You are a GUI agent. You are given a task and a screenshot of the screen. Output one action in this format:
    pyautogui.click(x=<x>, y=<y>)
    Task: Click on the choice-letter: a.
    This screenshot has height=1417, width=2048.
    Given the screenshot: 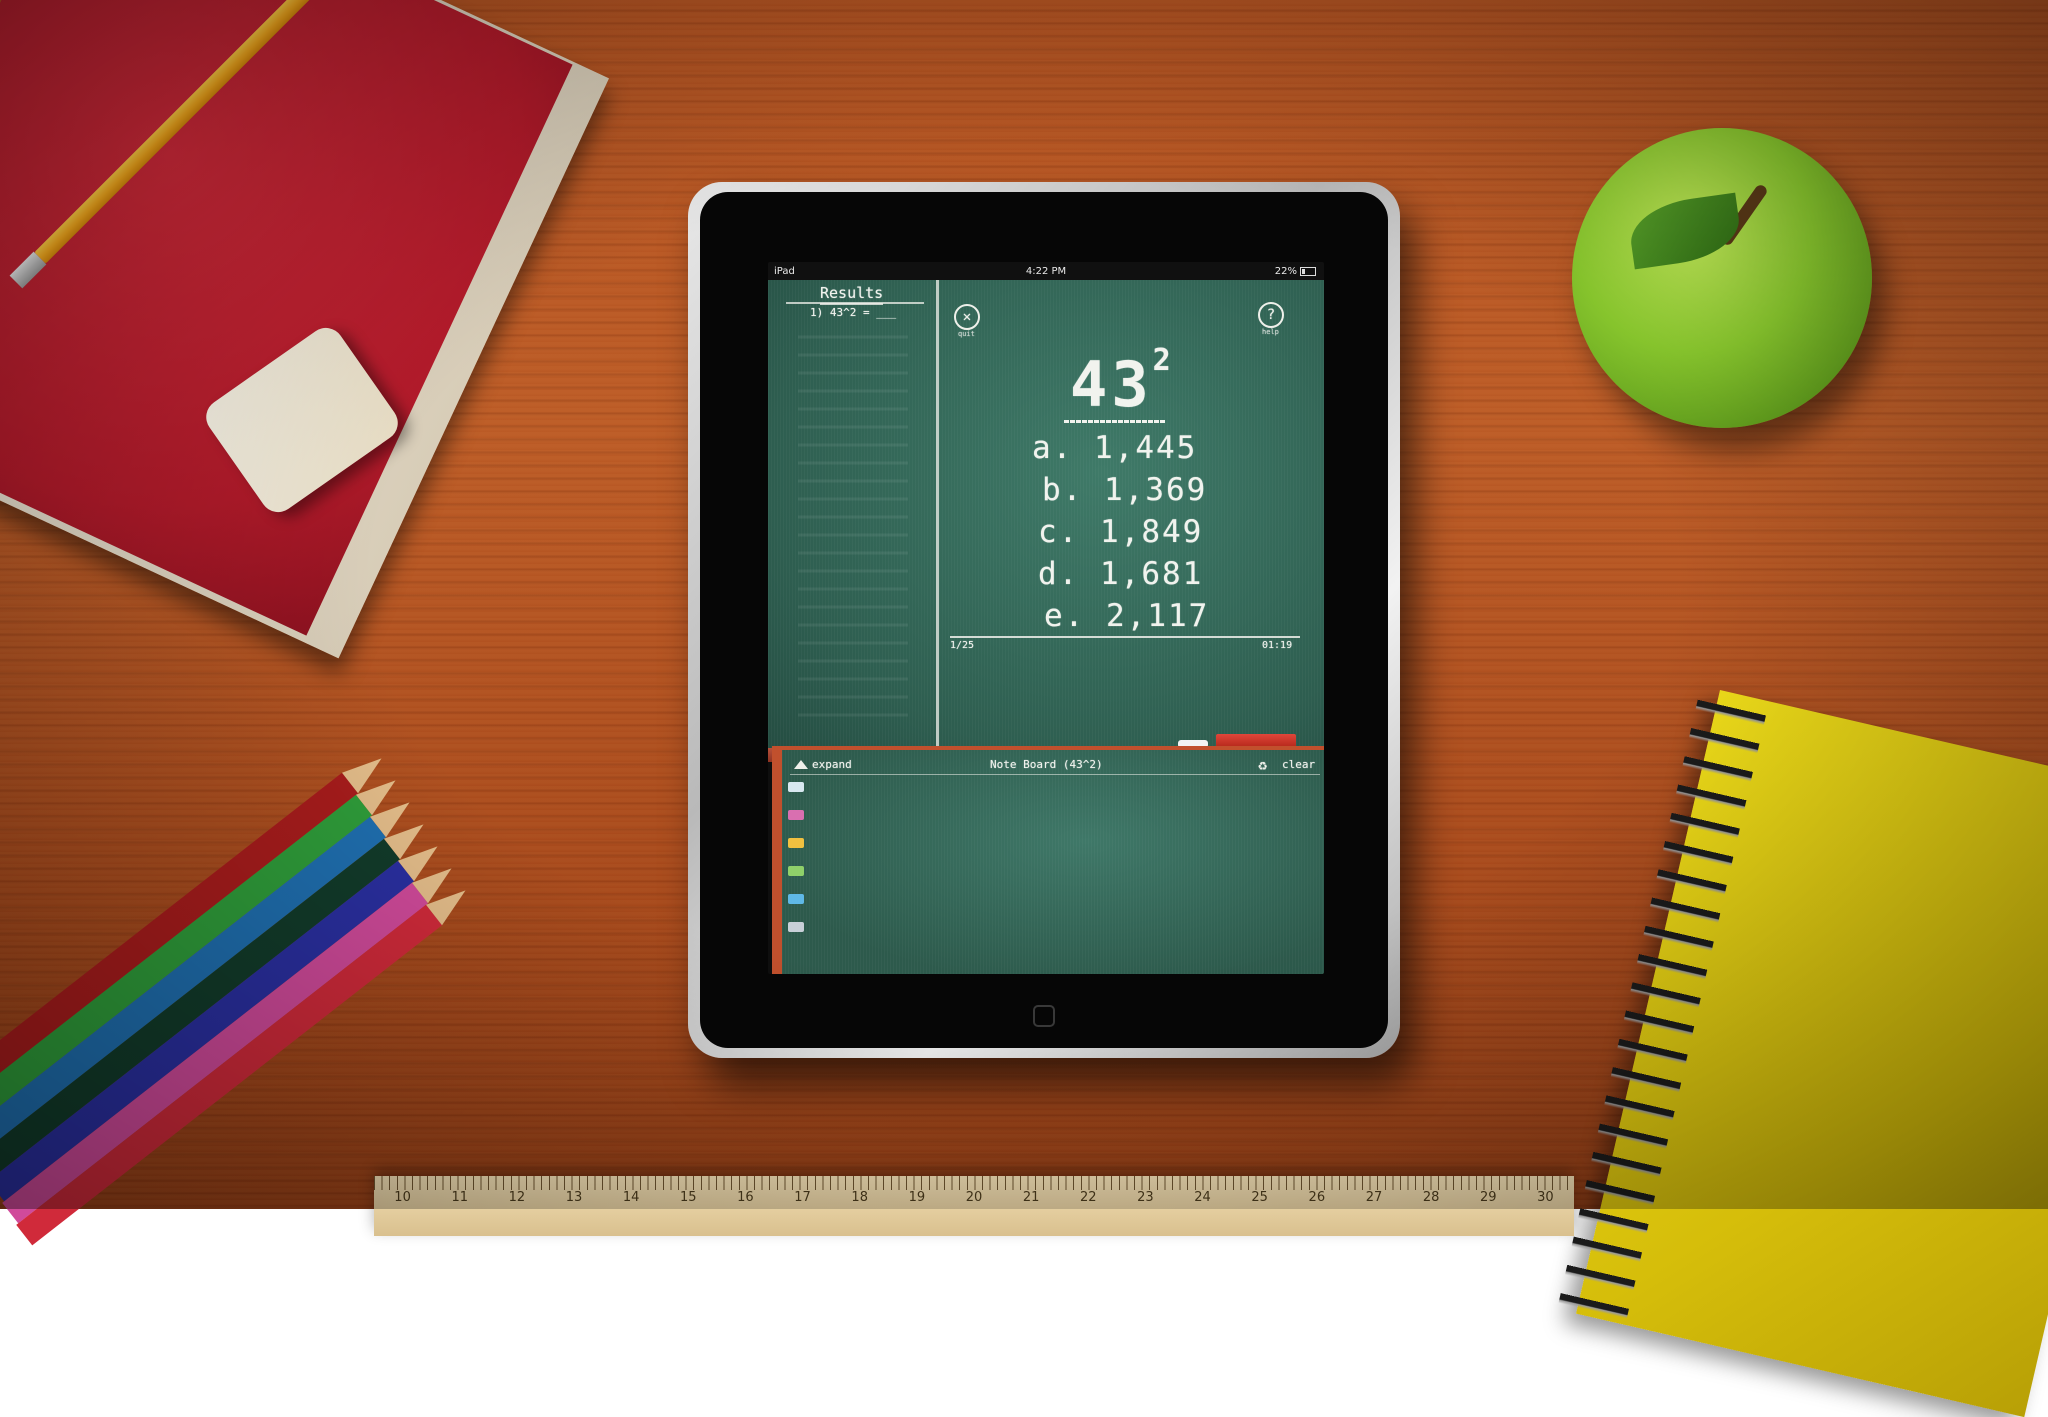 What is the action you would take?
    pyautogui.click(x=1053, y=448)
    